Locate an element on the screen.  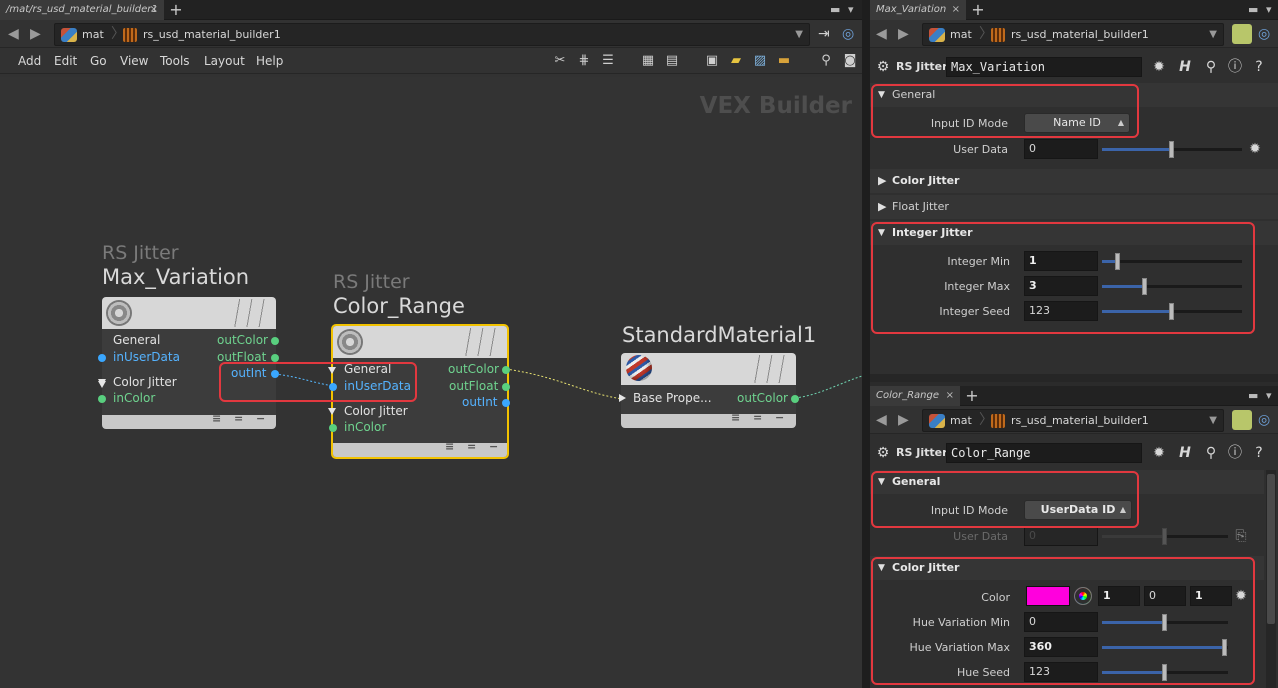
hue-max-field: 360 is located at coordinates (1061, 647).